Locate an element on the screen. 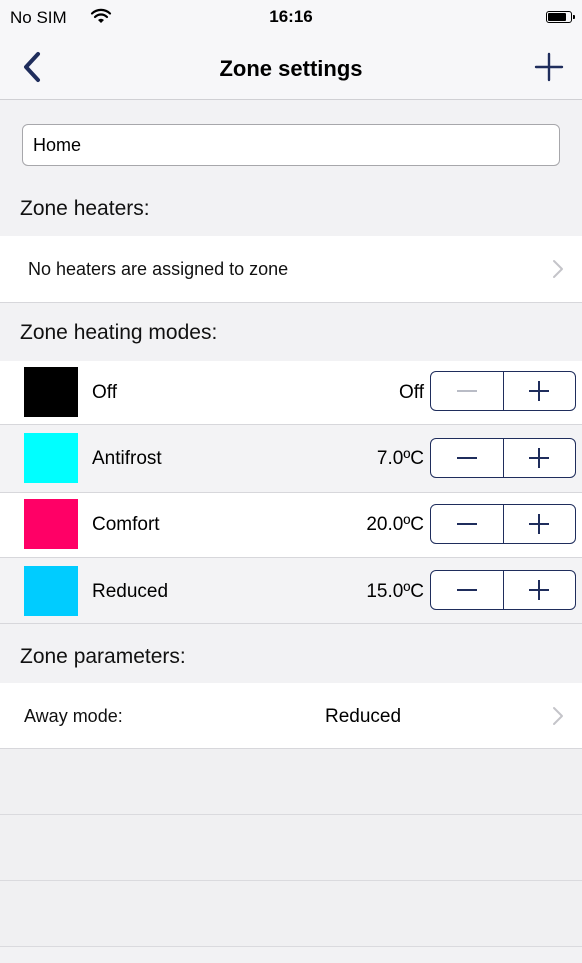 The image size is (582, 963). mode-name: Off is located at coordinates (104, 392).